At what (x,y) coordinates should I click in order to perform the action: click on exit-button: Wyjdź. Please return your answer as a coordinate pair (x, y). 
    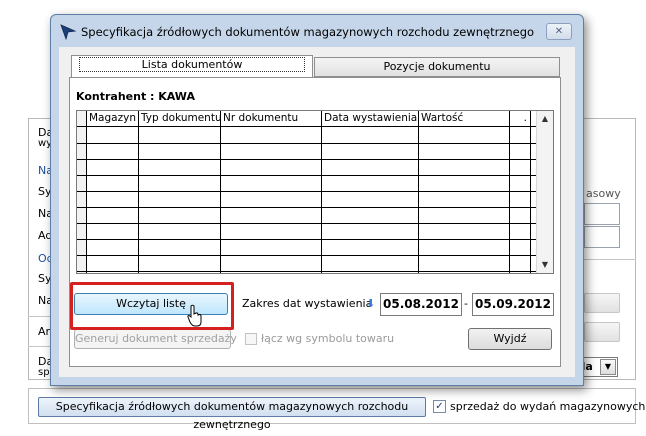
    Looking at the image, I should click on (510, 339).